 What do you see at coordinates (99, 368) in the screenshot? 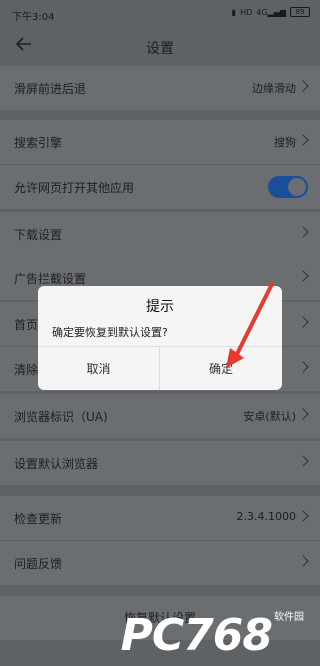
I see `cancel-button: 取消` at bounding box center [99, 368].